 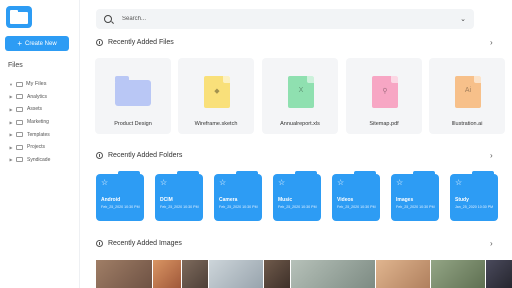 I want to click on folder-name: Music, so click(x=285, y=200).